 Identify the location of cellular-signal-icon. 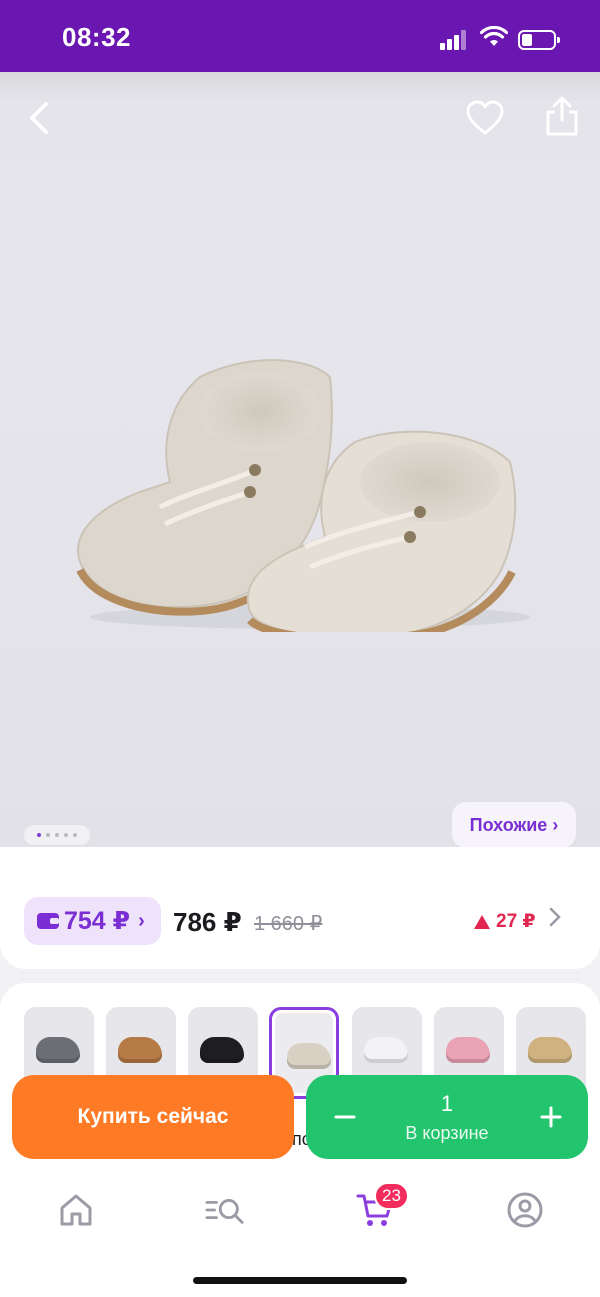
(453, 40).